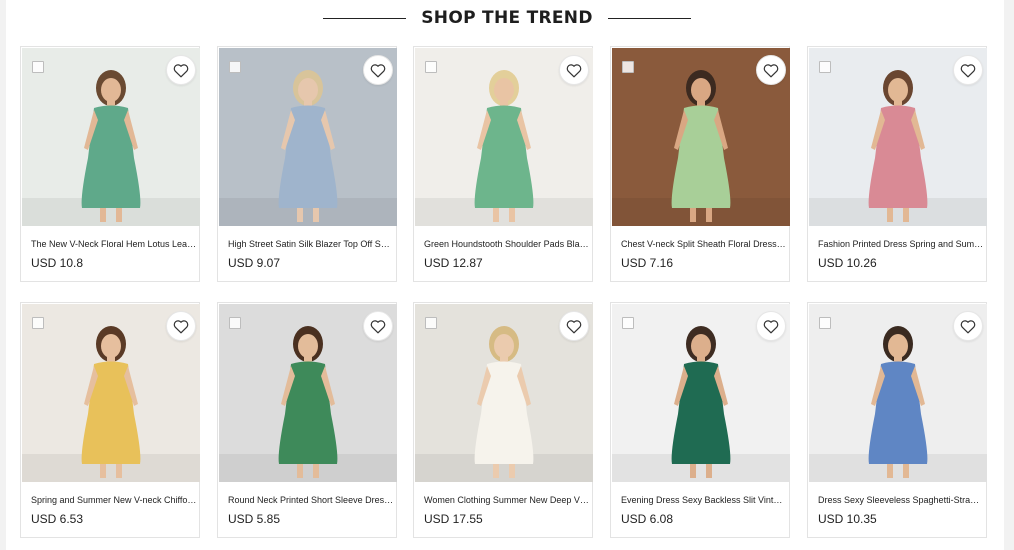  Describe the element at coordinates (647, 263) in the screenshot. I see `product-price: USD 7.16` at that location.